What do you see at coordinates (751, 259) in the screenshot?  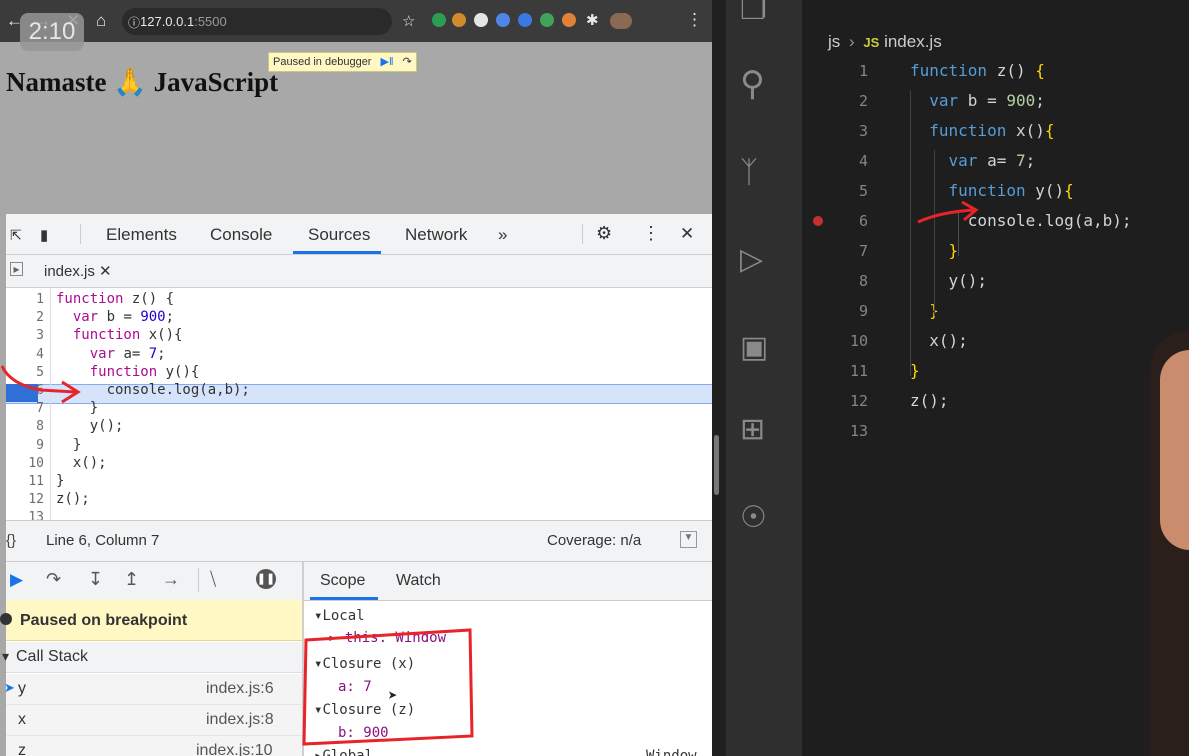 I see `run-debug-icon: ▷` at bounding box center [751, 259].